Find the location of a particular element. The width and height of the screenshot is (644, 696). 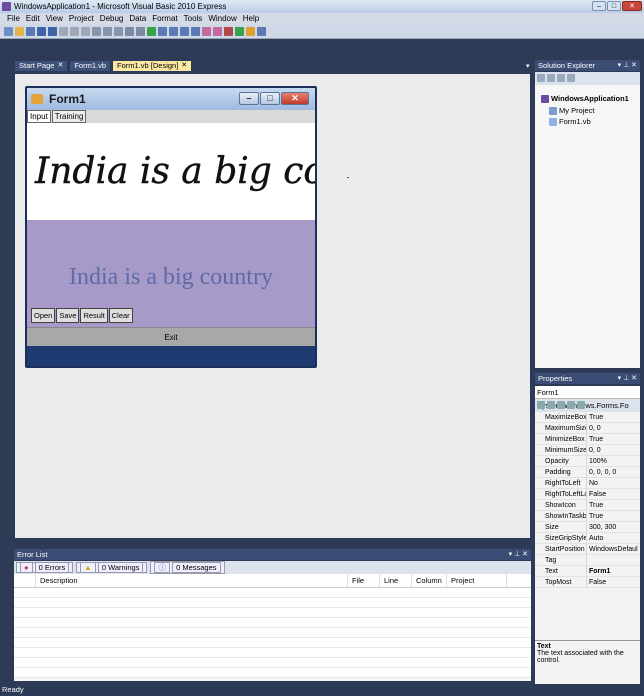

property-row: ShowInTaskb True is located at coordinates (587, 516).